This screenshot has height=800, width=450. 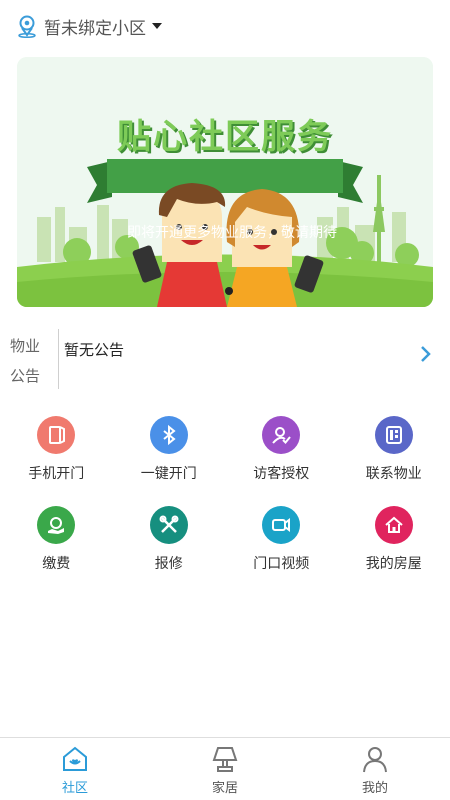 I want to click on notice-label: 物业 公告, so click(x=30, y=361).